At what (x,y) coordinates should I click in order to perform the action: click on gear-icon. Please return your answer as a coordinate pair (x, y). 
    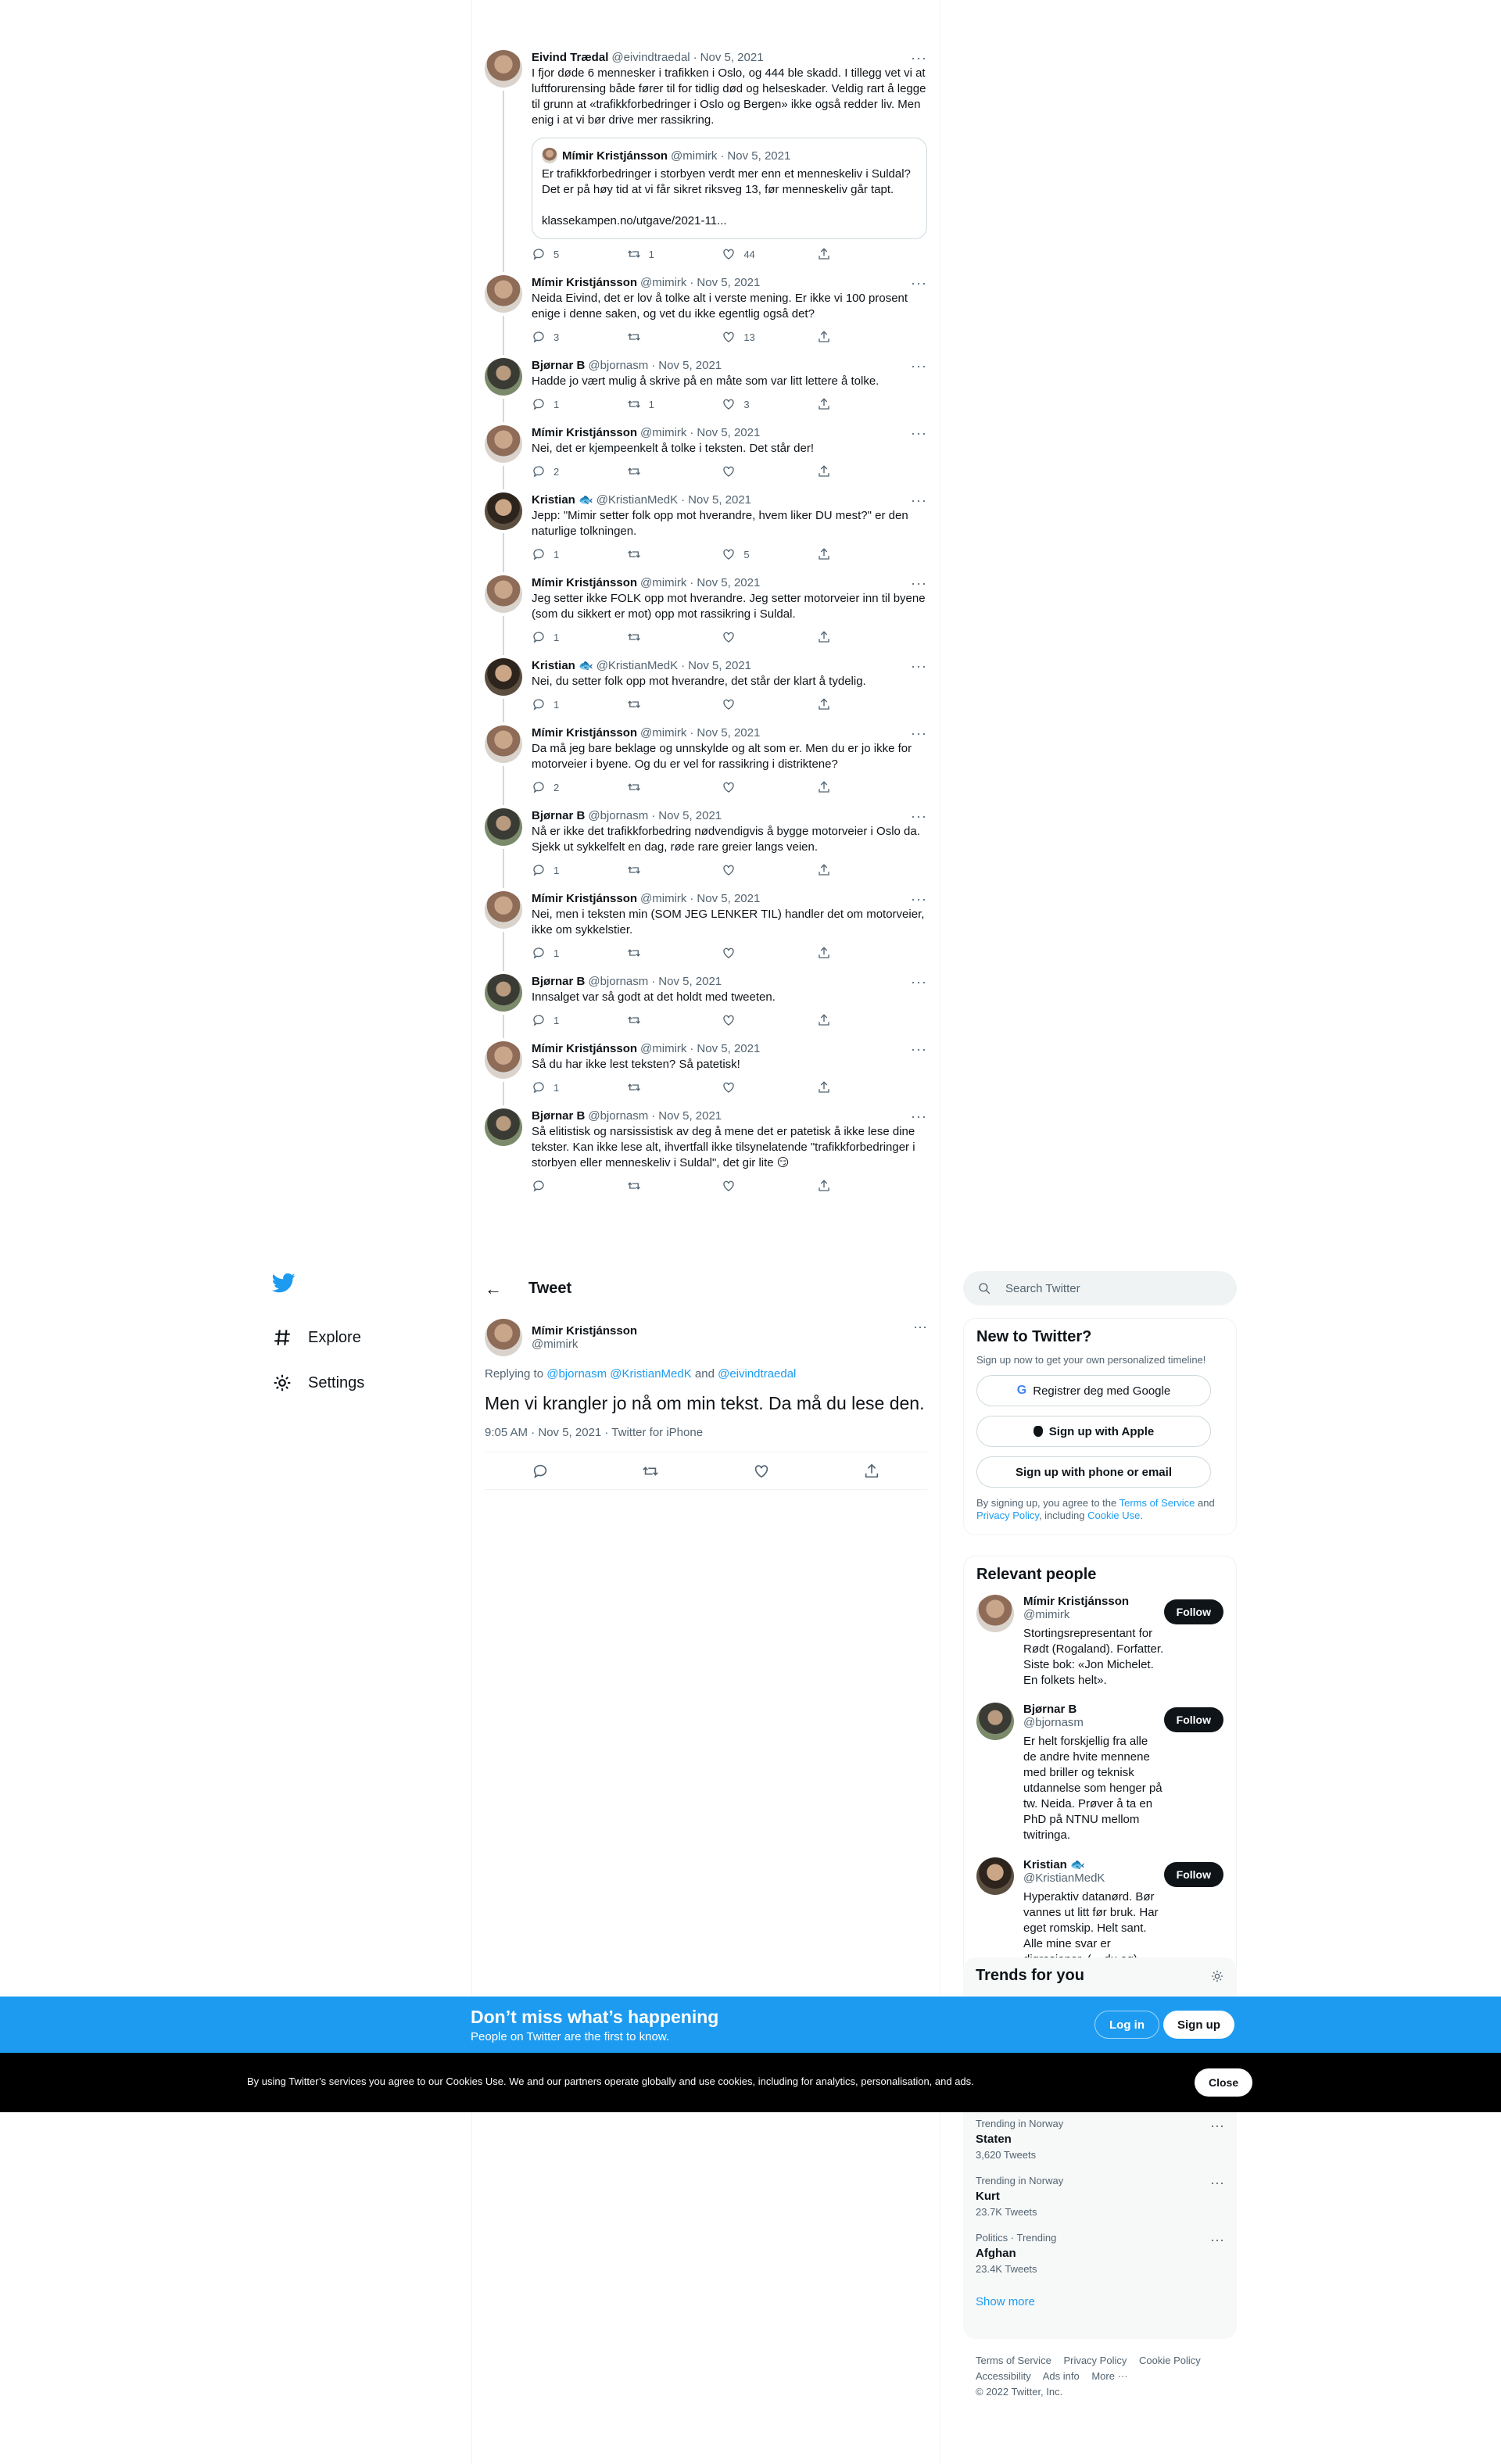
    Looking at the image, I should click on (1217, 1976).